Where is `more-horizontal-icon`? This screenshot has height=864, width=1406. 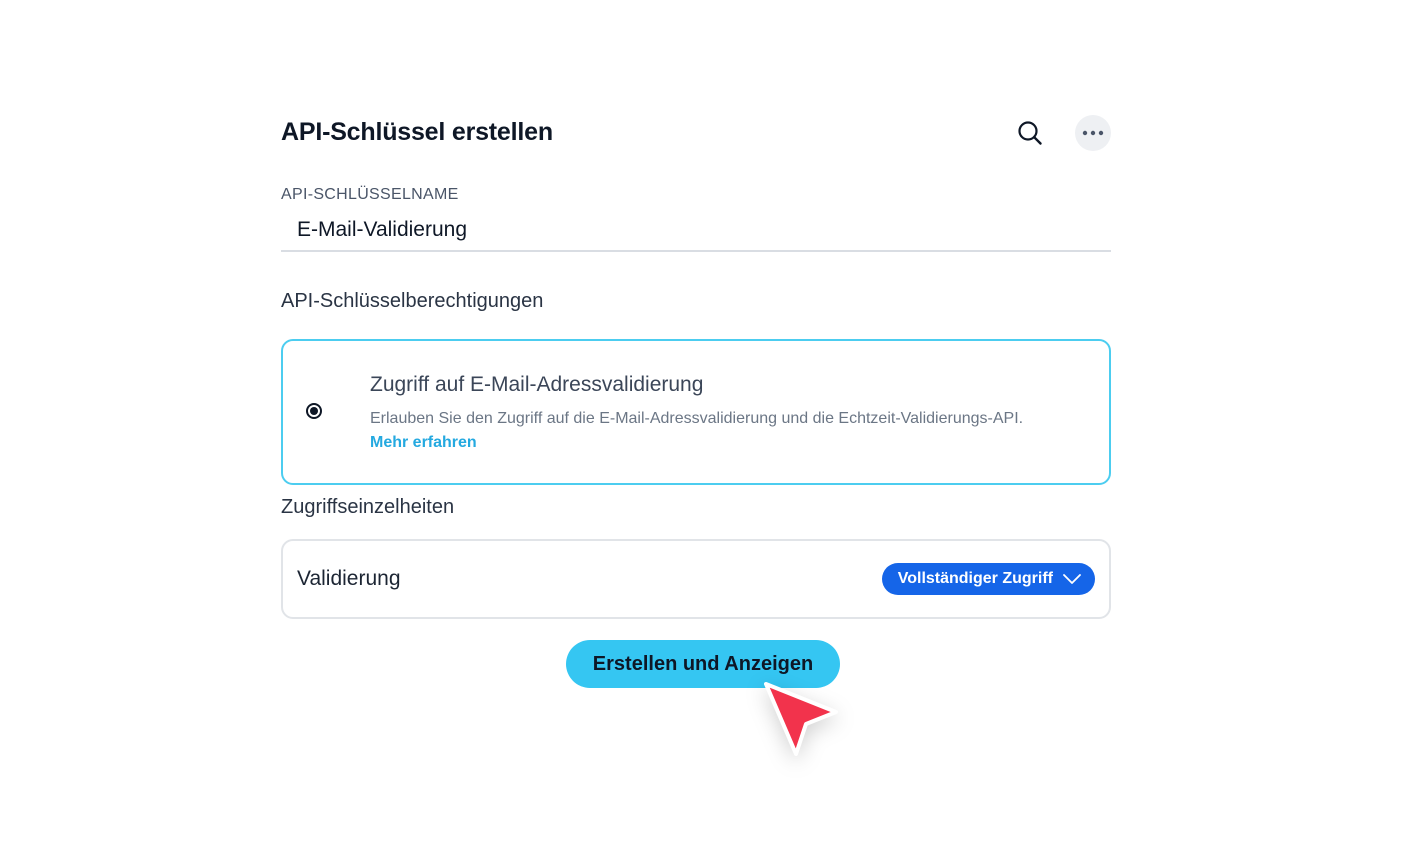 more-horizontal-icon is located at coordinates (1093, 133).